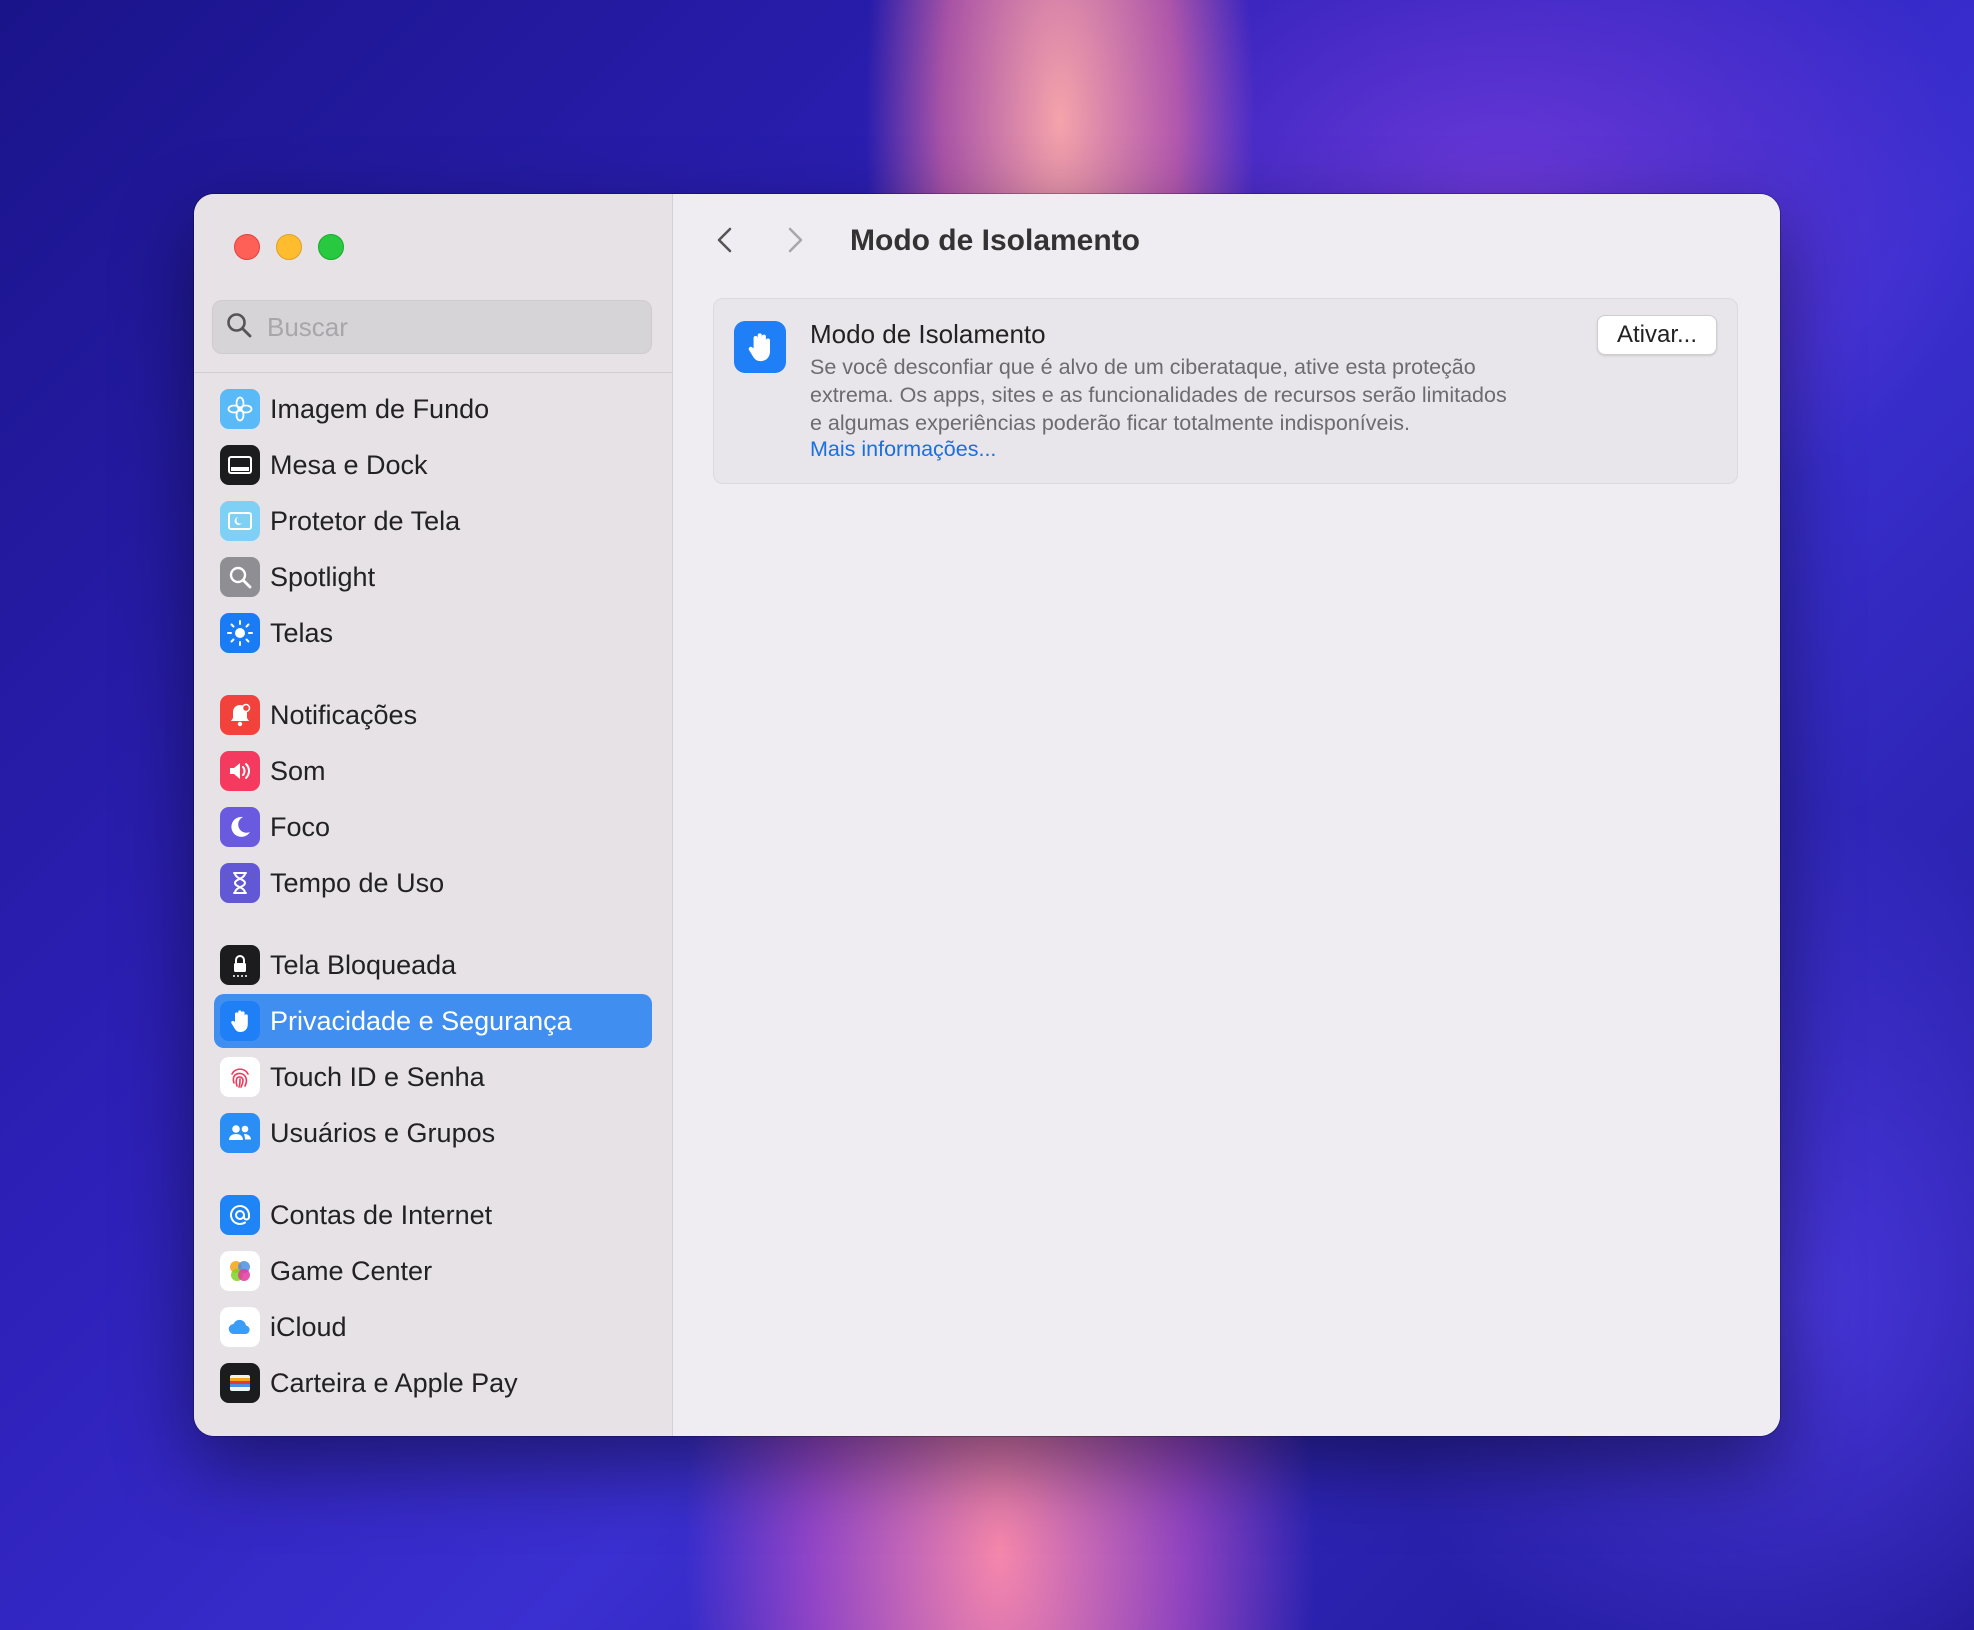  I want to click on search-field, so click(432, 327).